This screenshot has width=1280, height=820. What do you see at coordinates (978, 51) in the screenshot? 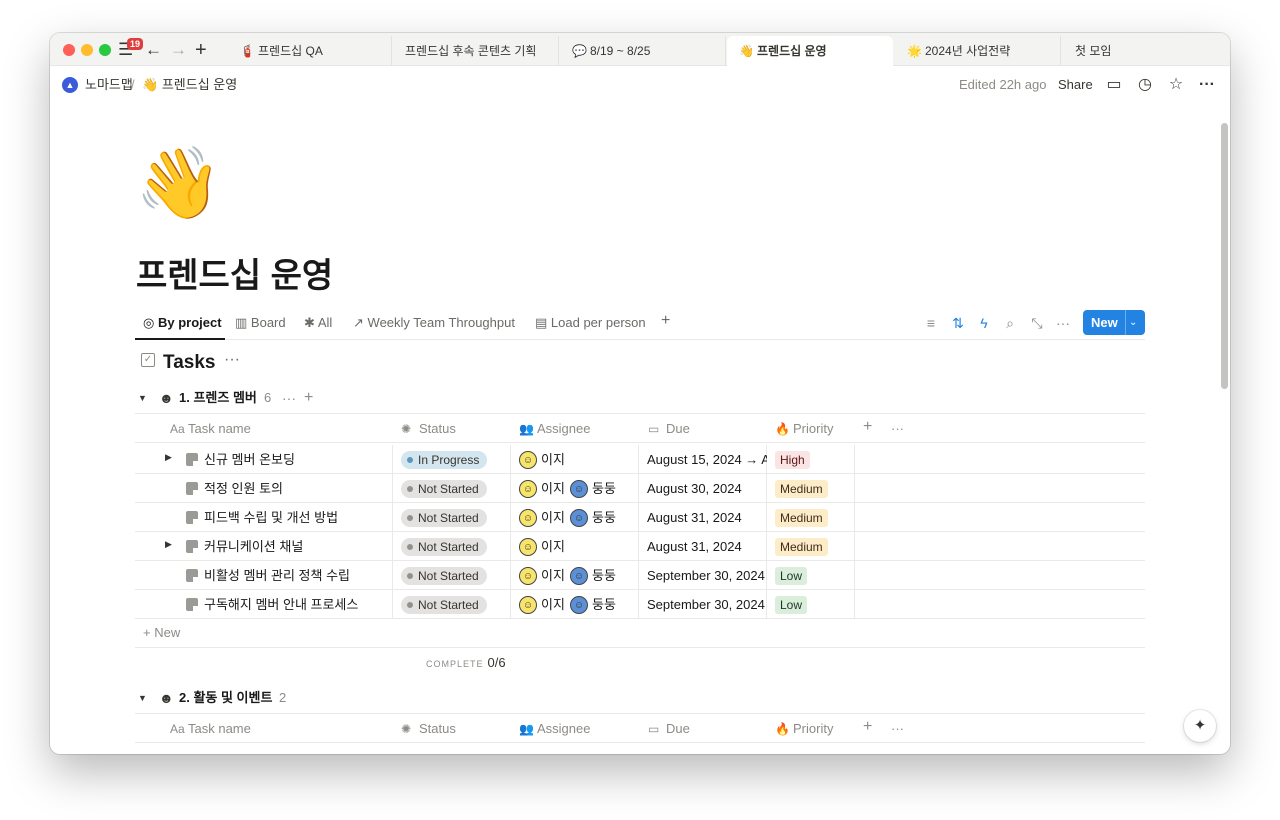
I see `tab-strategy-2024: 🌟 2024년 사업전략` at bounding box center [978, 51].